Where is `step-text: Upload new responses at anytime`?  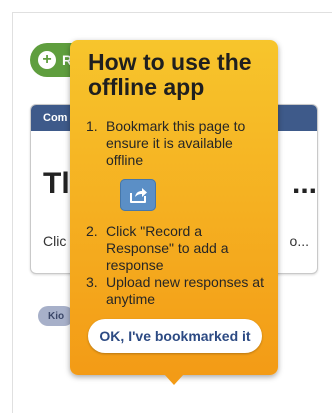 step-text: Upload new responses at anytime is located at coordinates (185, 290).